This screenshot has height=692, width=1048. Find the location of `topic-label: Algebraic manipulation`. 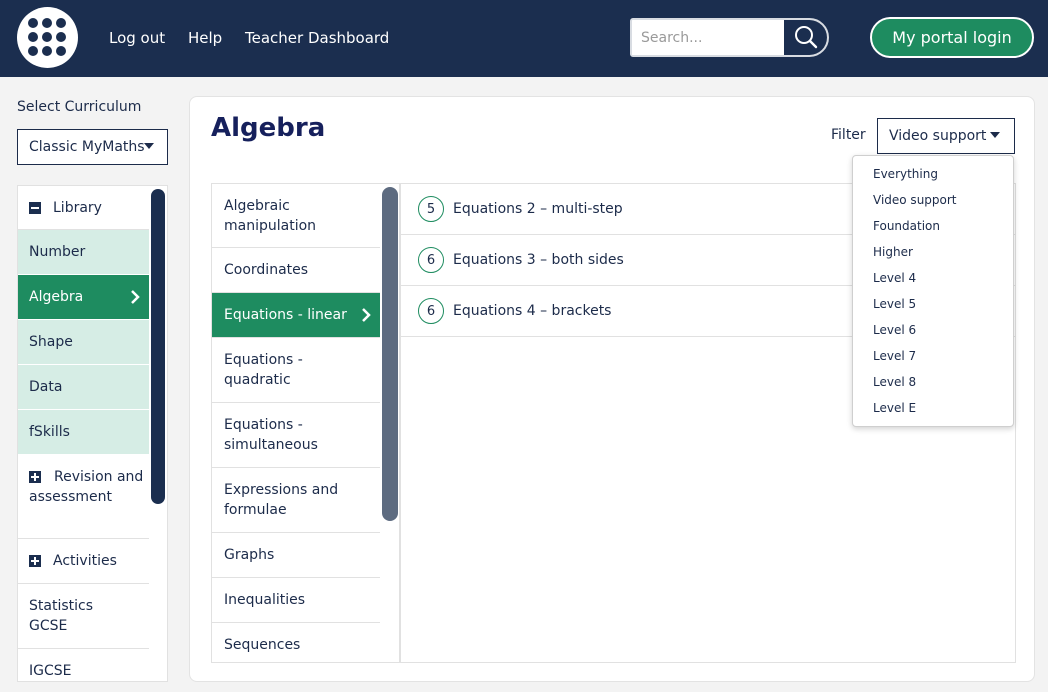

topic-label: Algebraic manipulation is located at coordinates (270, 215).